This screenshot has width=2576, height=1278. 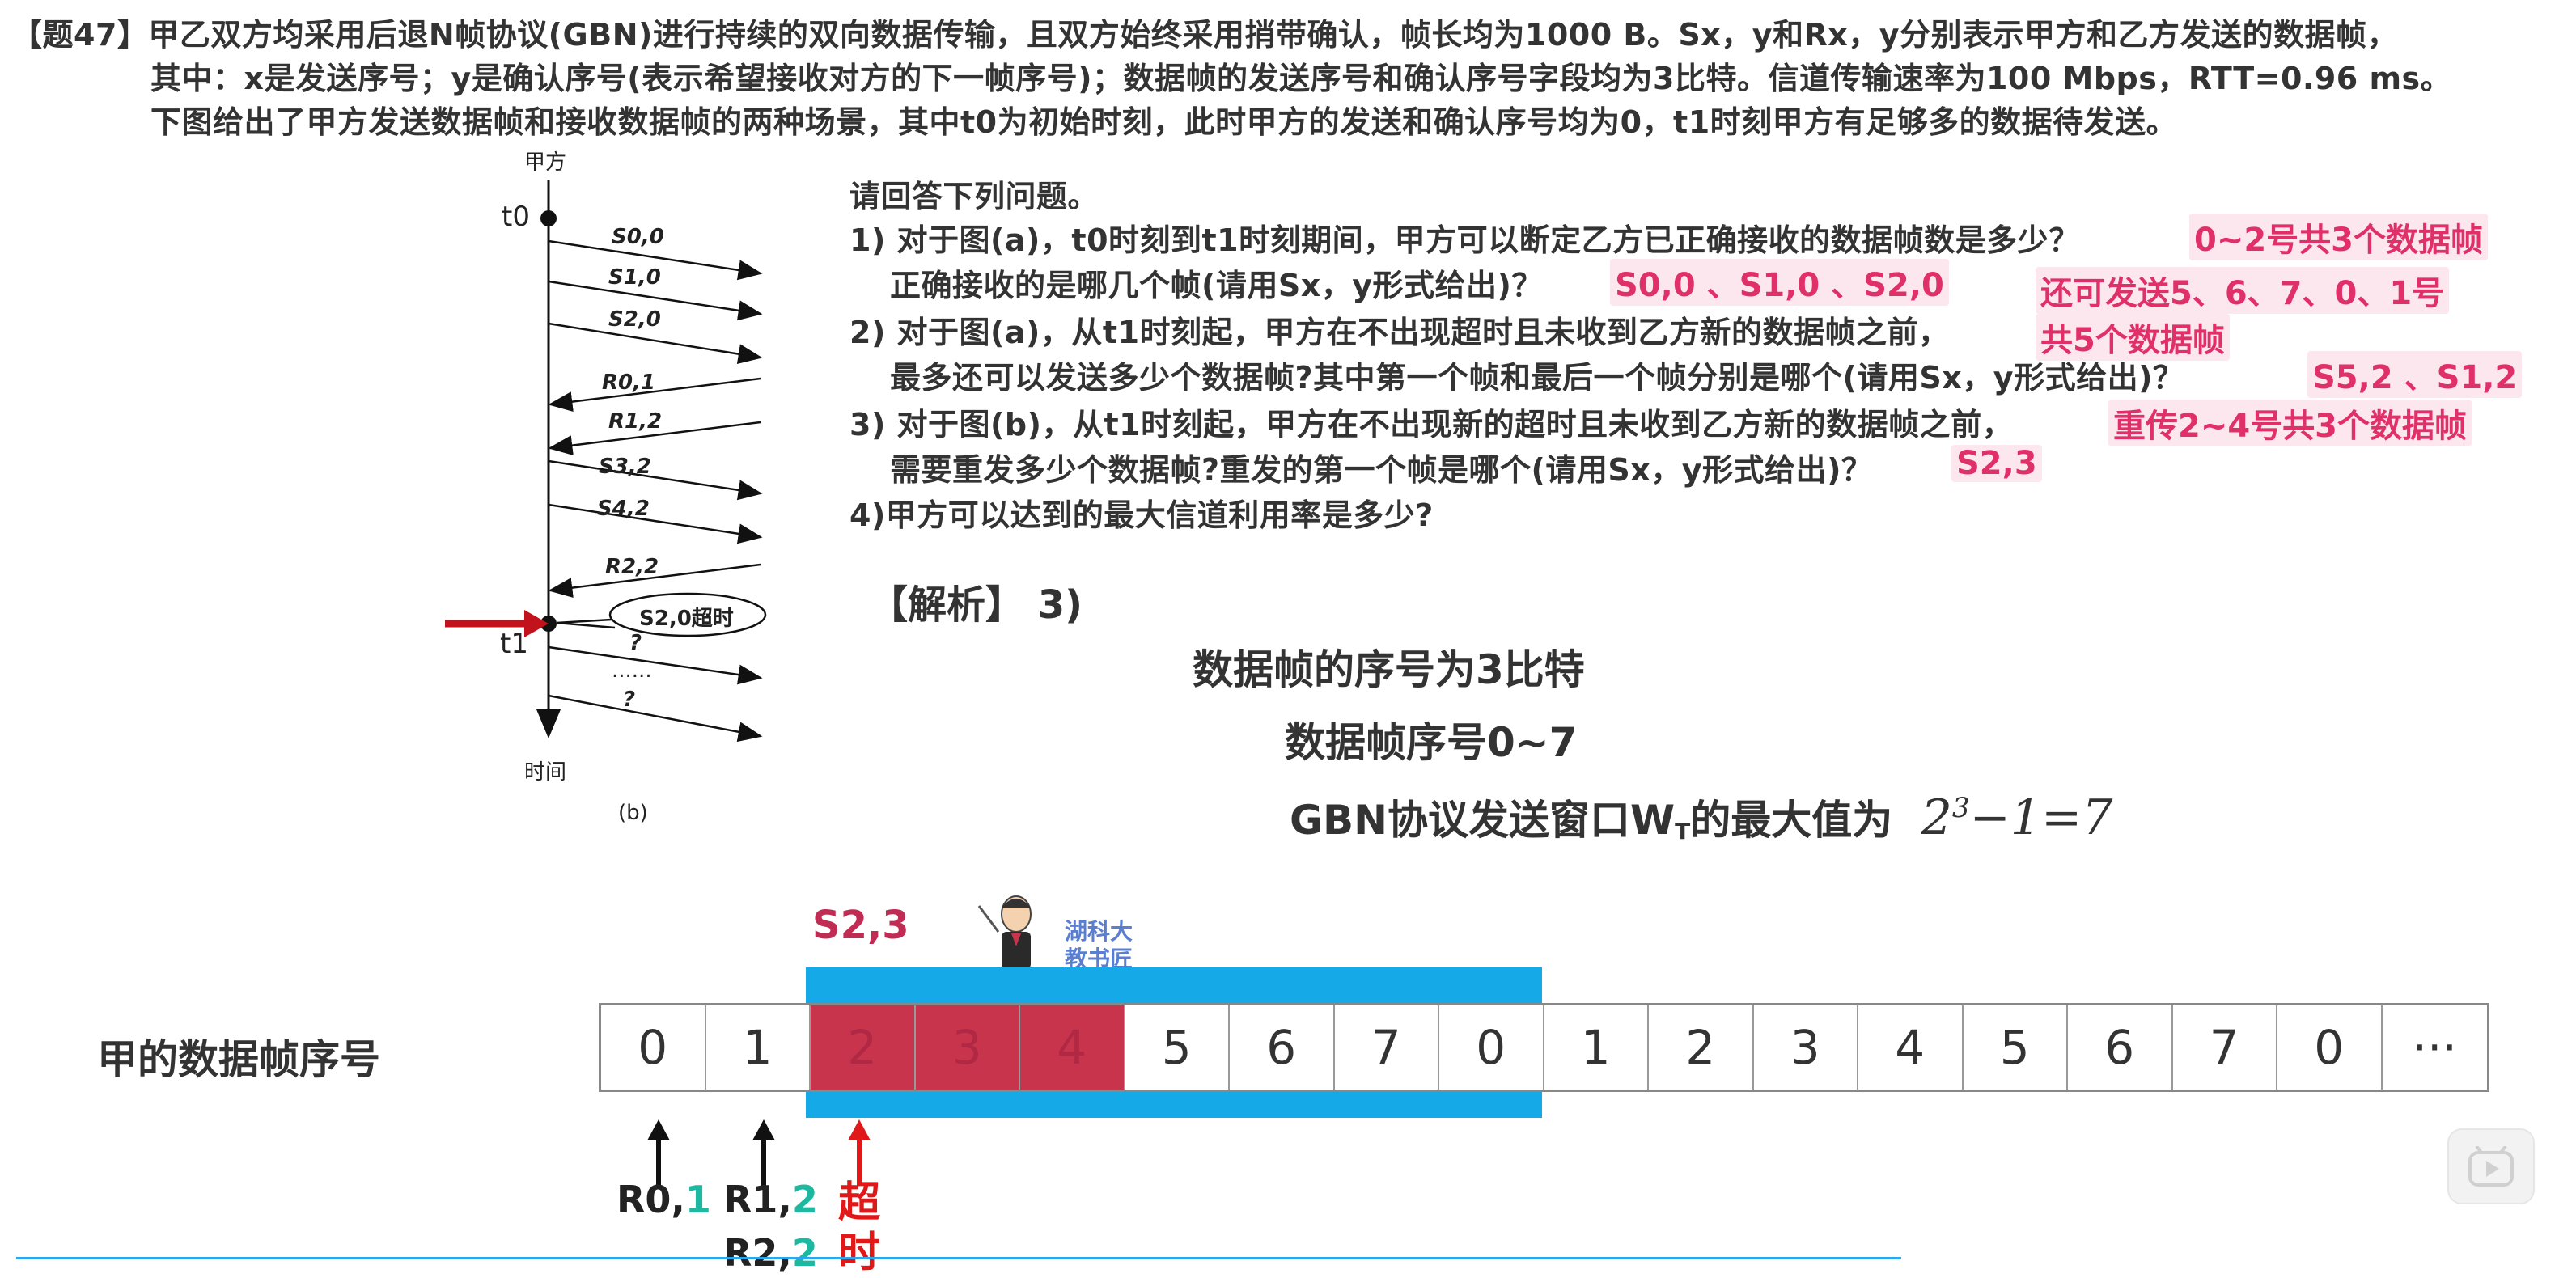 What do you see at coordinates (804, 1199) in the screenshot?
I see `ack-label-r12-num: 2` at bounding box center [804, 1199].